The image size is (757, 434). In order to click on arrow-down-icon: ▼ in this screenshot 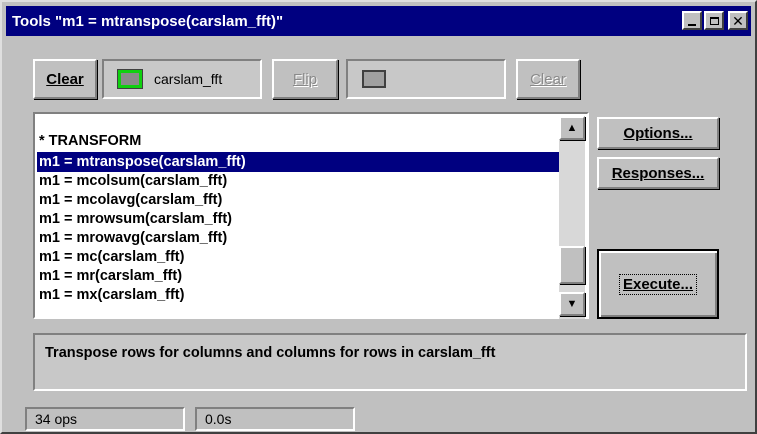, I will do `click(572, 304)`.